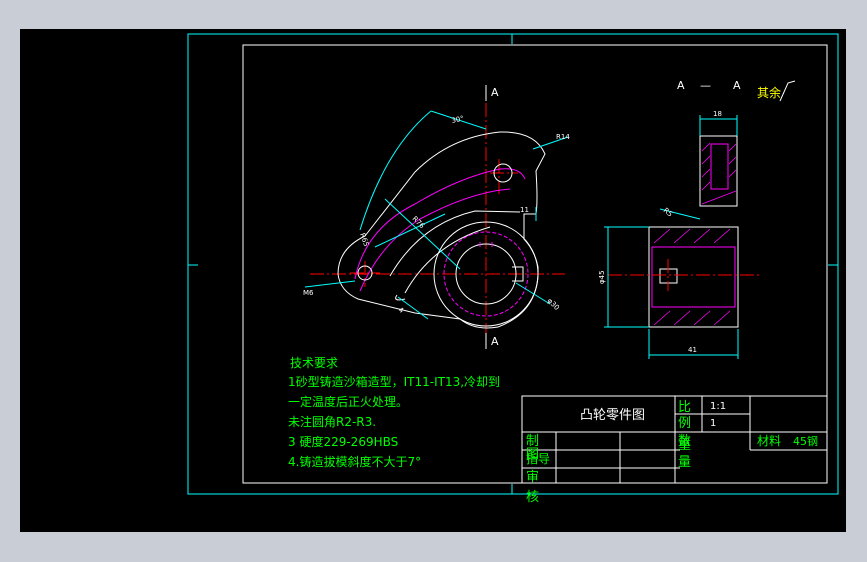 This screenshot has width=867, height=562. I want to click on section-view: A — A 其余 18 φ45 41 R5, so click(697, 219).